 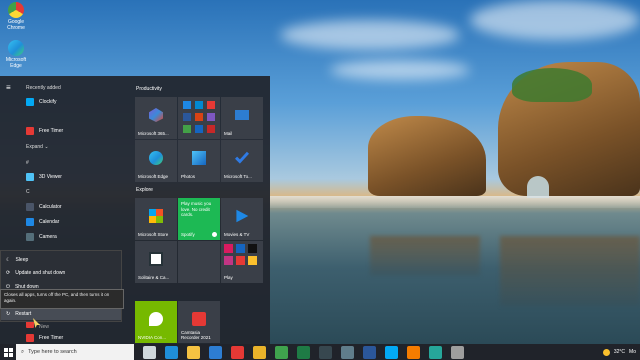 What do you see at coordinates (50, 177) in the screenshot?
I see `app-item-label: 3D Viewer` at bounding box center [50, 177].